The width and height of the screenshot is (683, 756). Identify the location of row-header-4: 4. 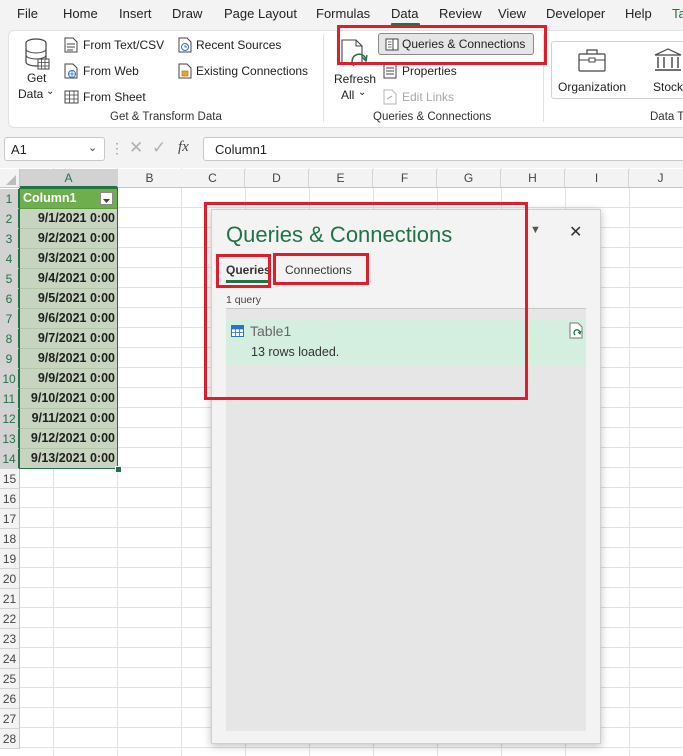
(10, 259).